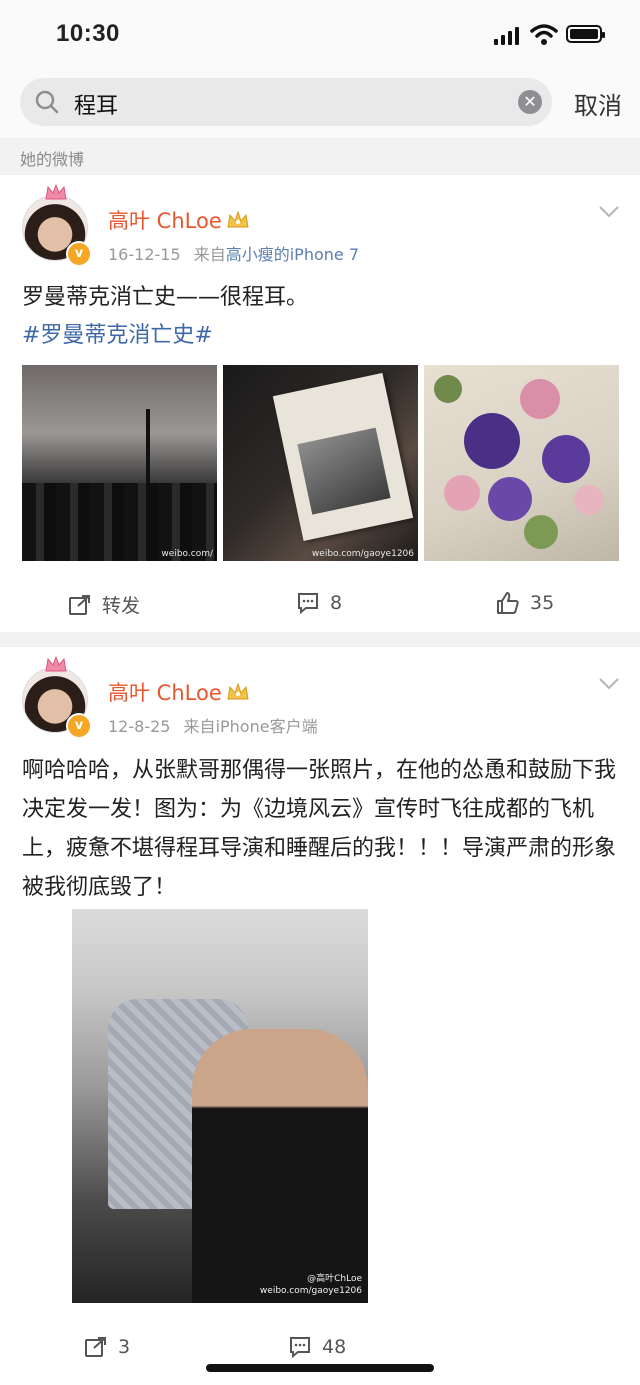 This screenshot has height=1385, width=640. Describe the element at coordinates (139, 726) in the screenshot. I see `post-date: 12-8-25` at that location.